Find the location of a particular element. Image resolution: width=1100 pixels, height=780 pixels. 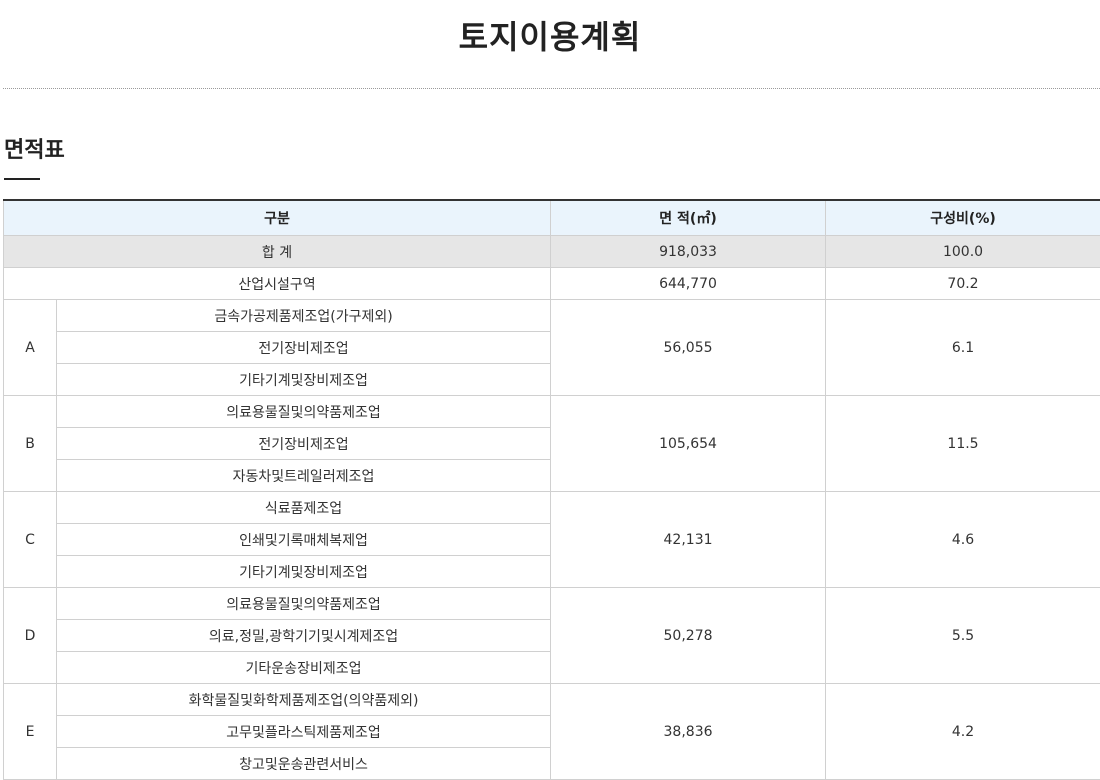

zone-area: 644,770 is located at coordinates (688, 283).